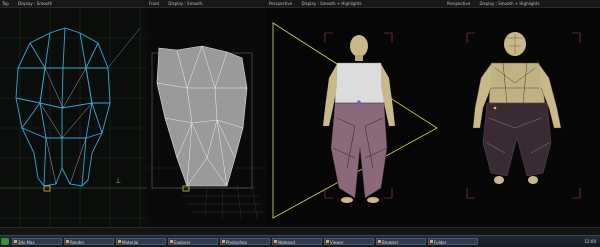 This screenshot has width=600, height=247. What do you see at coordinates (37, 241) in the screenshot?
I see `taskbar-item: 3ds Max` at bounding box center [37, 241].